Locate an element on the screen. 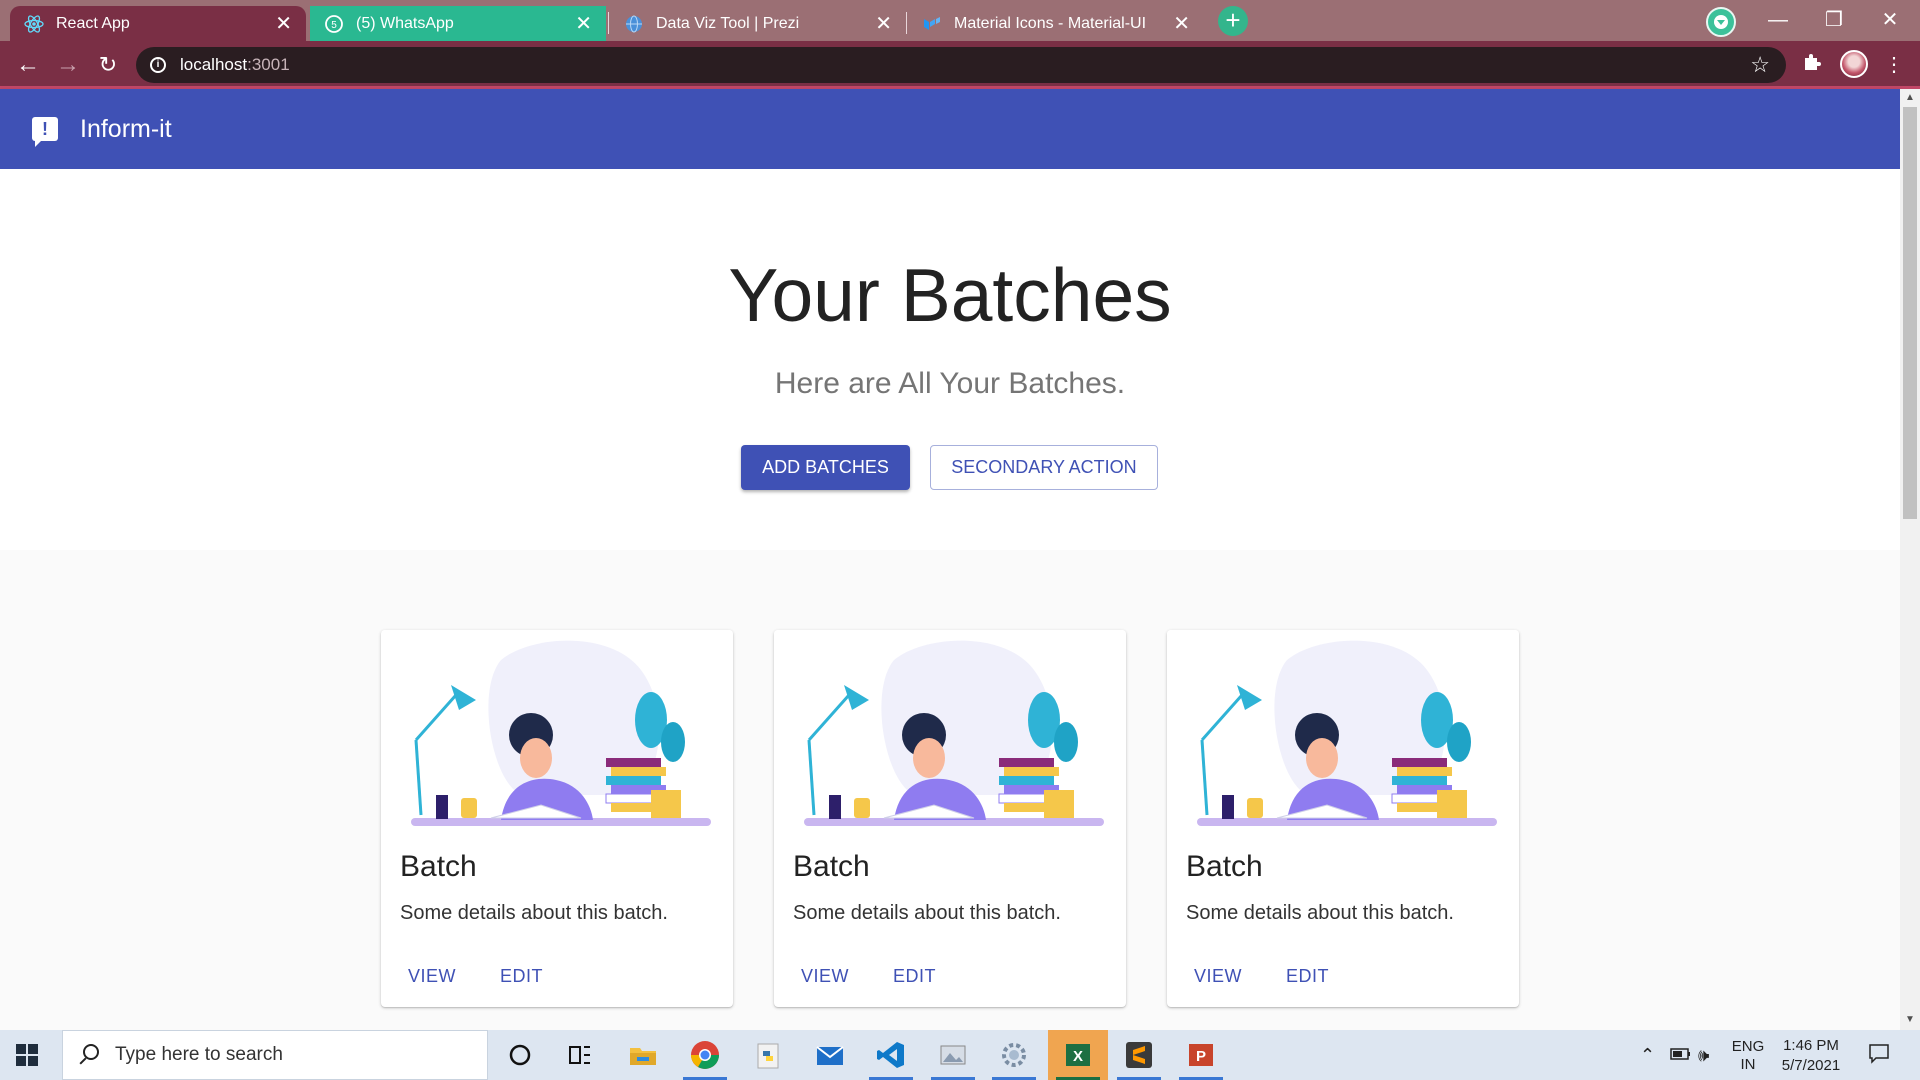 This screenshot has width=1920, height=1080. page-title: Your Batches is located at coordinates (950, 295).